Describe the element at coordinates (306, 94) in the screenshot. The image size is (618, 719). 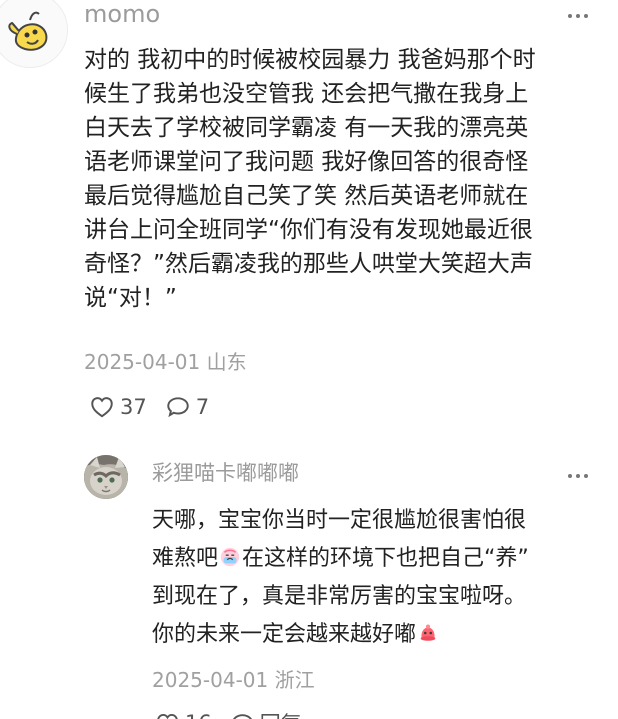
I see `comment-line: 候生了我弟也没空管我 还会把气撒在我身上` at that location.